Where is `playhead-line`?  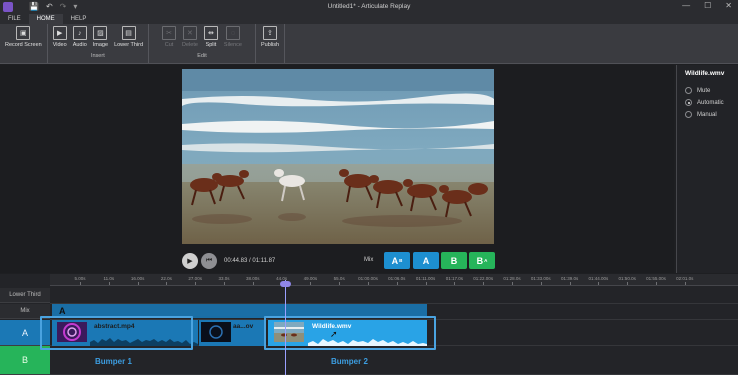 playhead-line is located at coordinates (285, 327).